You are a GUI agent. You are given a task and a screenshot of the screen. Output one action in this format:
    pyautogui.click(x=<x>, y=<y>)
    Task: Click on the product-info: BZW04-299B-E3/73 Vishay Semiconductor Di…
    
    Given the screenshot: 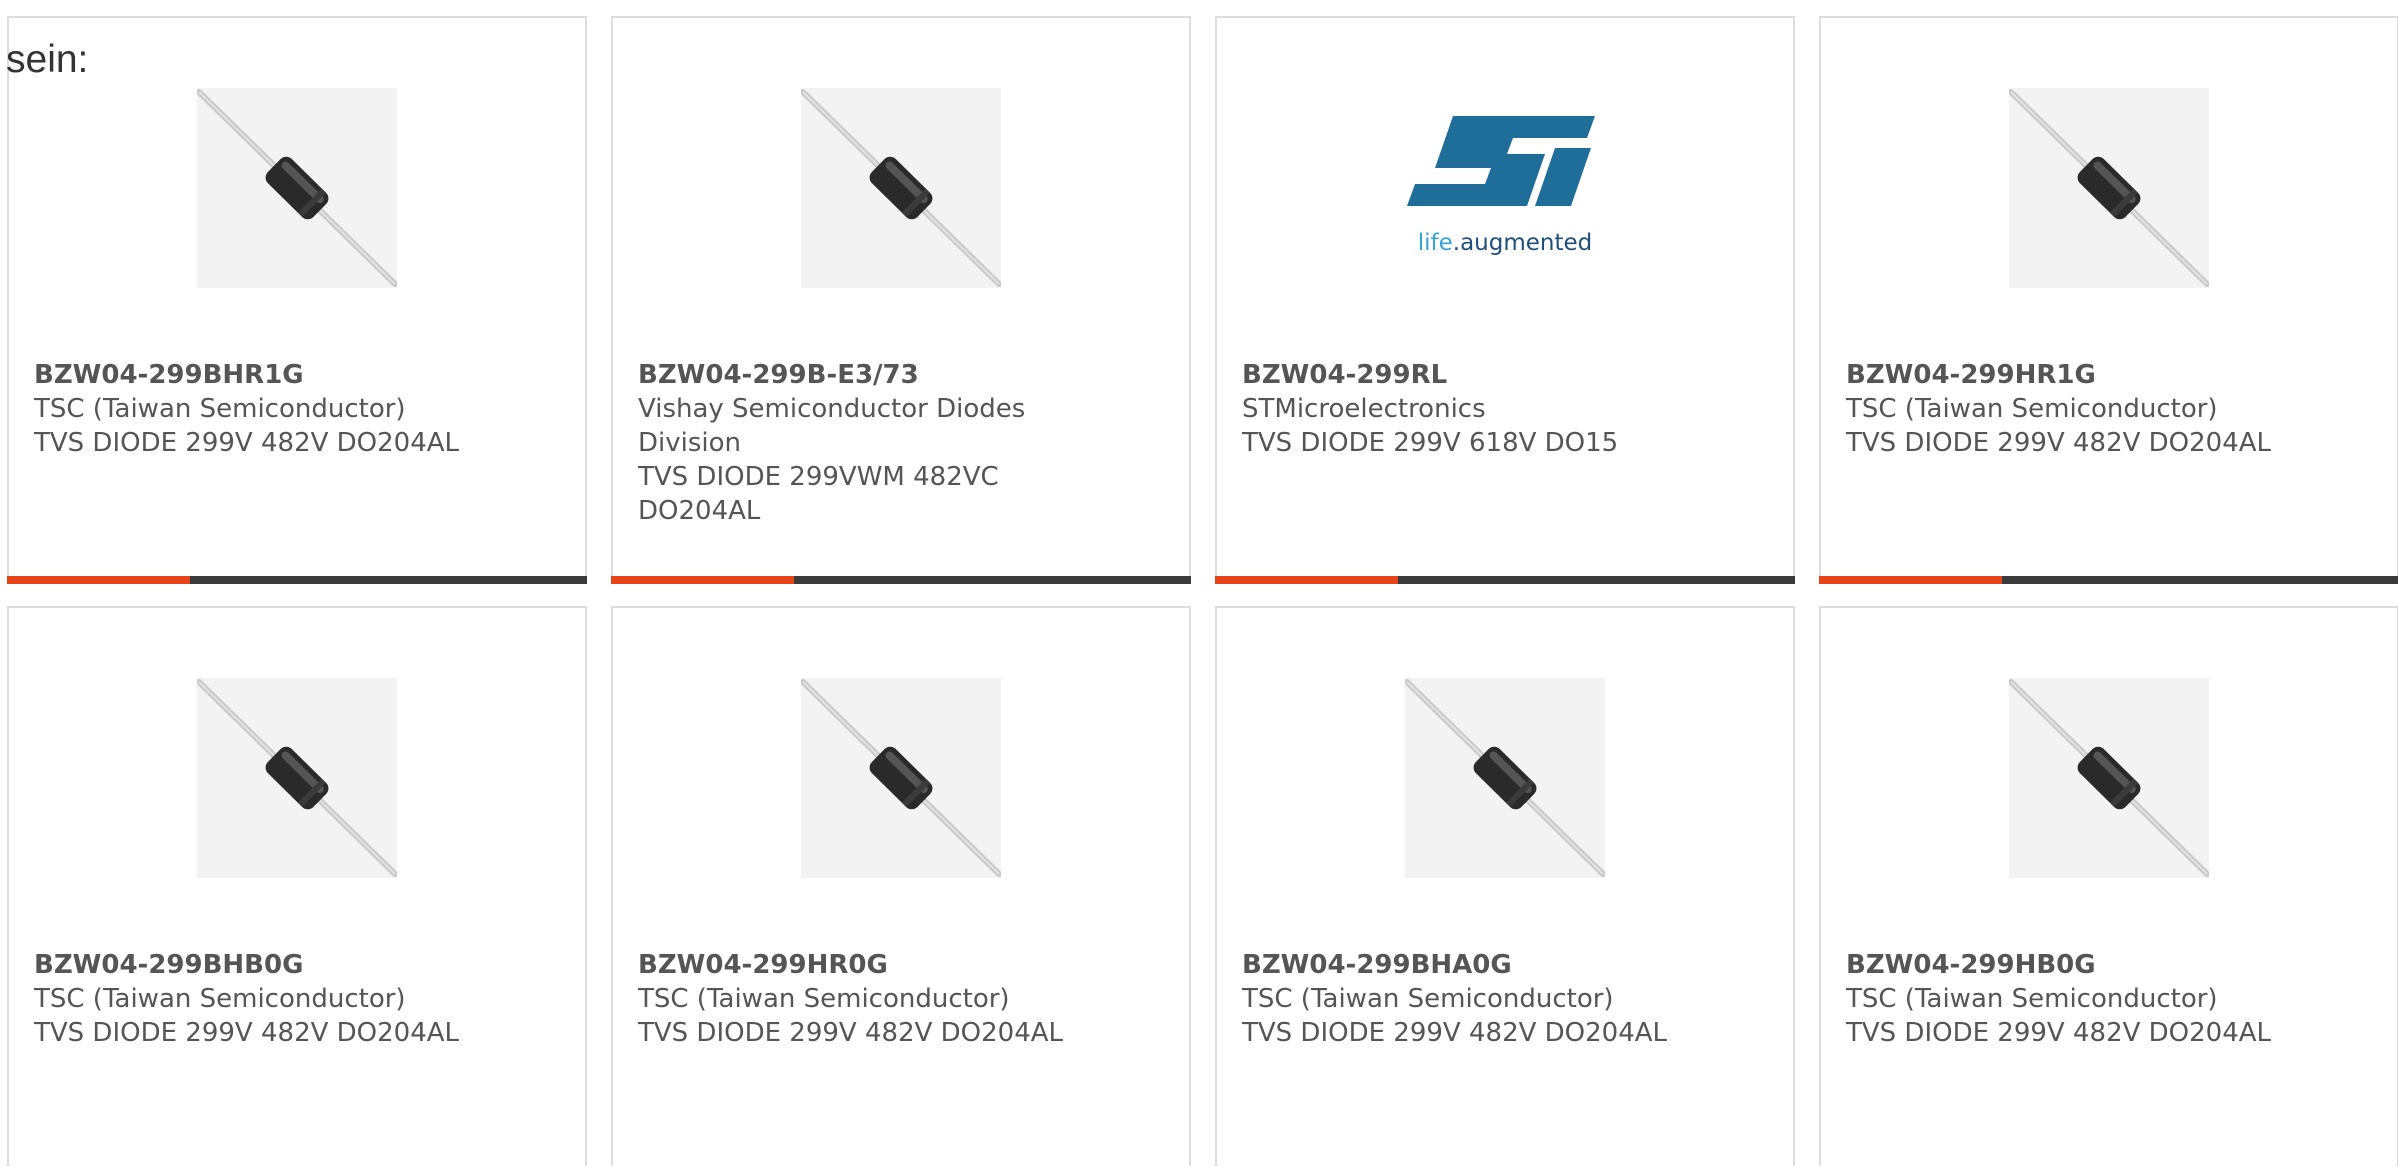 What is the action you would take?
    pyautogui.click(x=878, y=443)
    